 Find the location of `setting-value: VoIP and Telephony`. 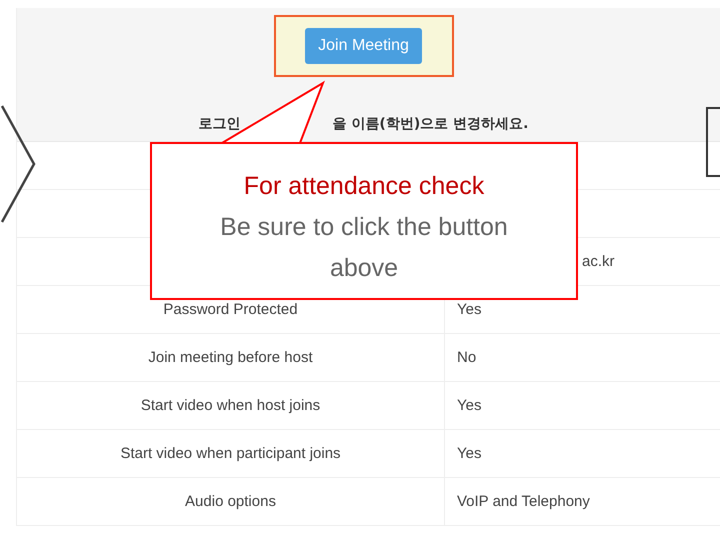

setting-value: VoIP and Telephony is located at coordinates (523, 501).